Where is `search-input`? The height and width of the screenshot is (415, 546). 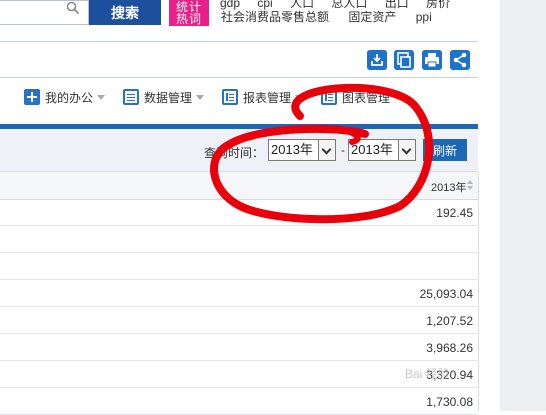
search-input is located at coordinates (34, 11).